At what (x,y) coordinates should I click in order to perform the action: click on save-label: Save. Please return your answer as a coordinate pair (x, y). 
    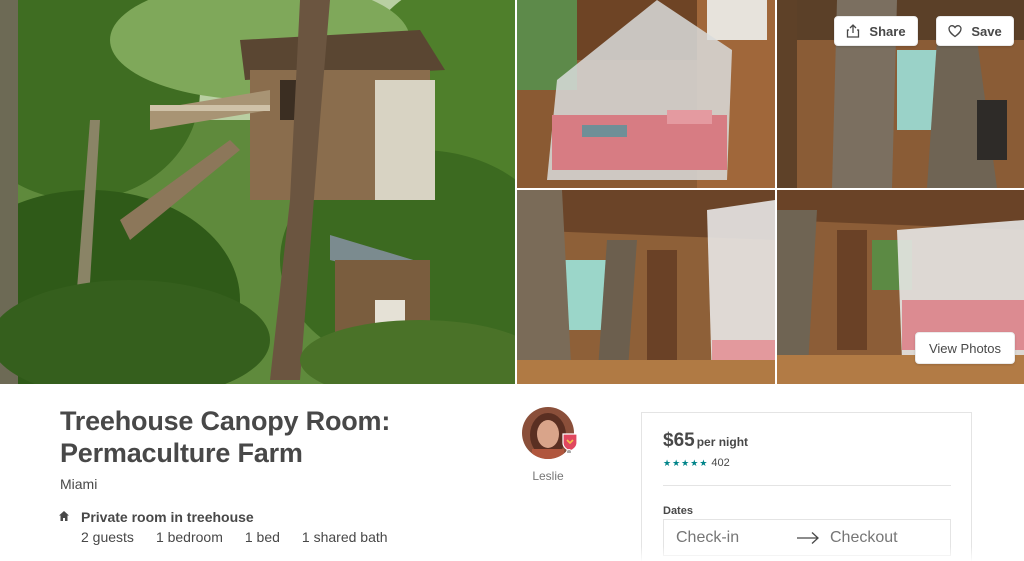
    Looking at the image, I should click on (986, 31).